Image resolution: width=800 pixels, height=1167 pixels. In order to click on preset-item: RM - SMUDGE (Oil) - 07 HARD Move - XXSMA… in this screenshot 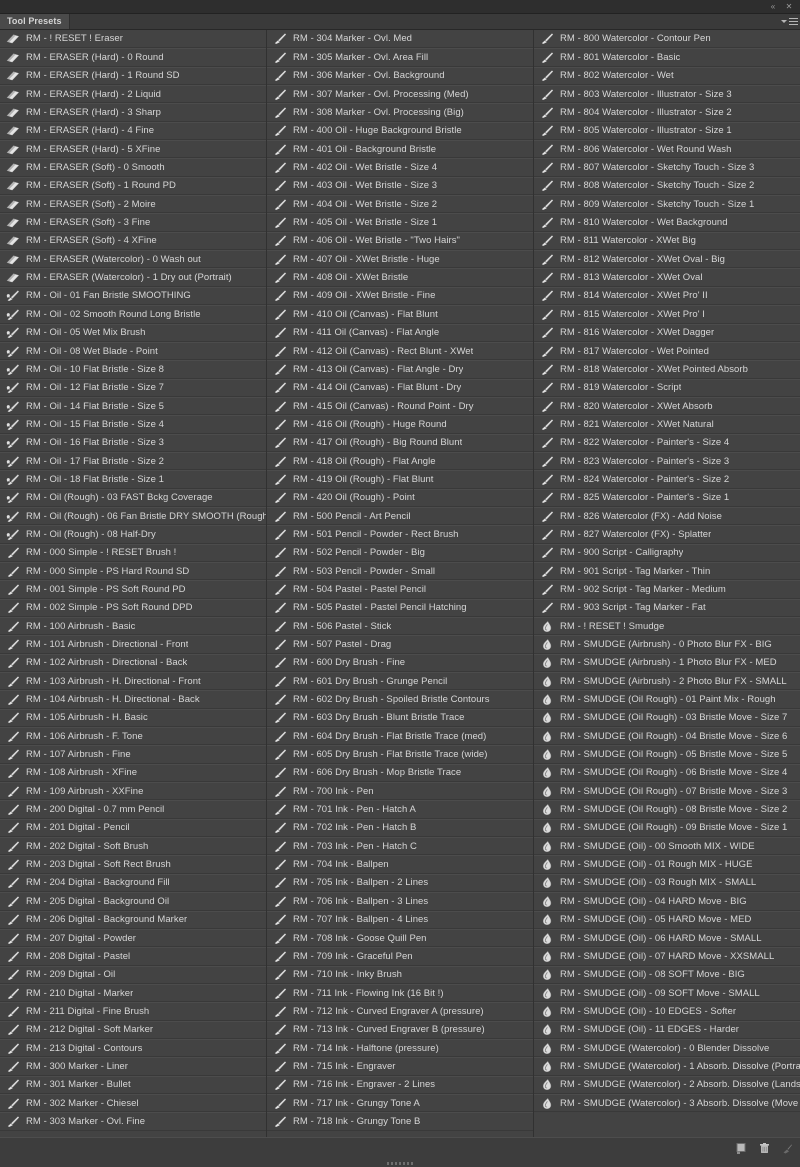, I will do `click(667, 956)`.